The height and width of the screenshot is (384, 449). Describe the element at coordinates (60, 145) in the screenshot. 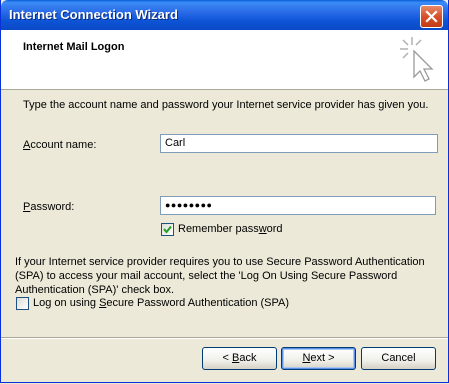

I see `account-name-label: Account name:` at that location.